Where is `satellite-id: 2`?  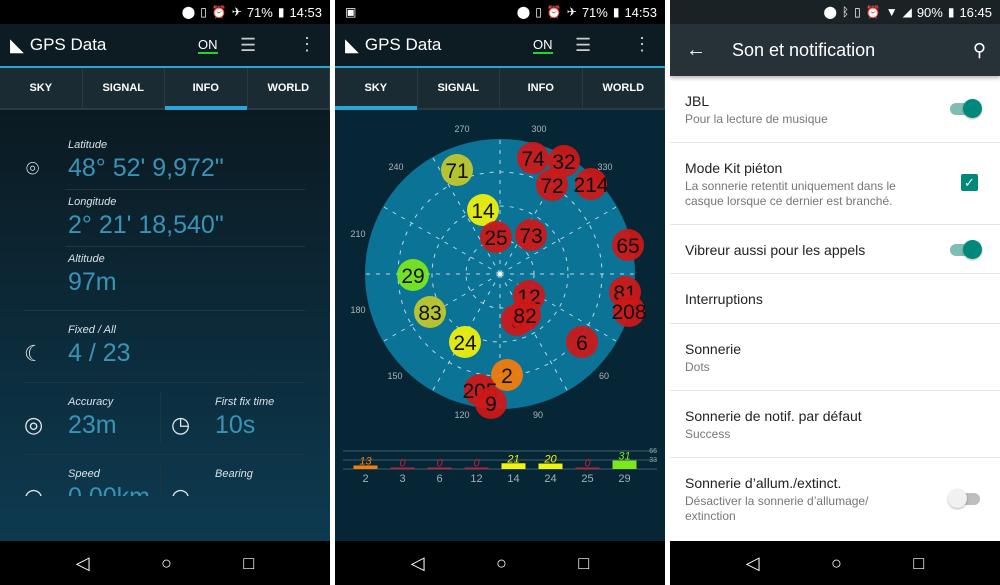 satellite-id: 2 is located at coordinates (507, 376).